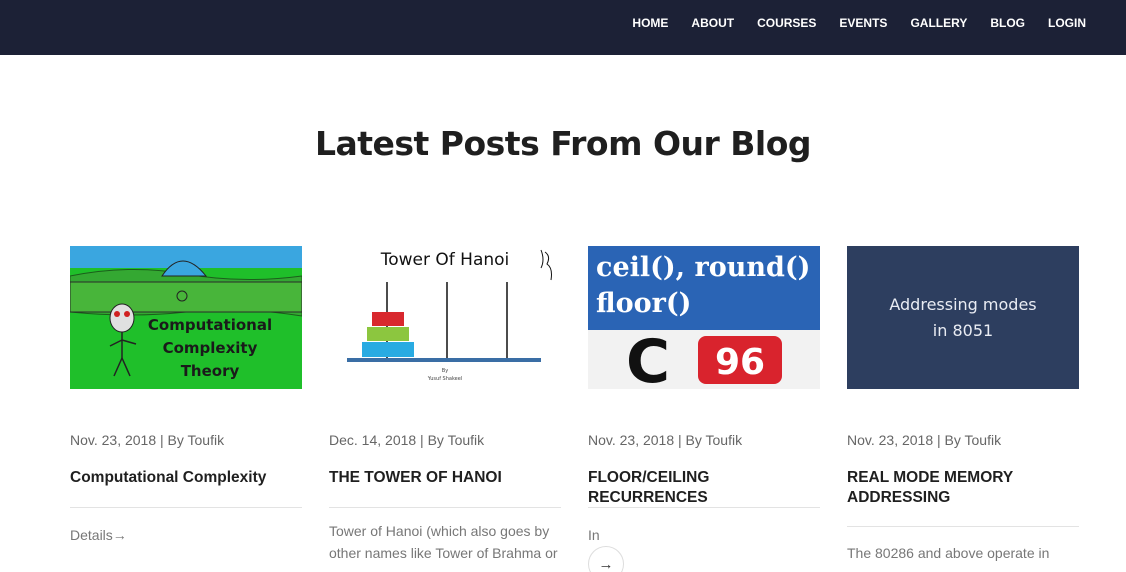 The image size is (1126, 572). I want to click on thumb-byline-by: By, so click(445, 371).